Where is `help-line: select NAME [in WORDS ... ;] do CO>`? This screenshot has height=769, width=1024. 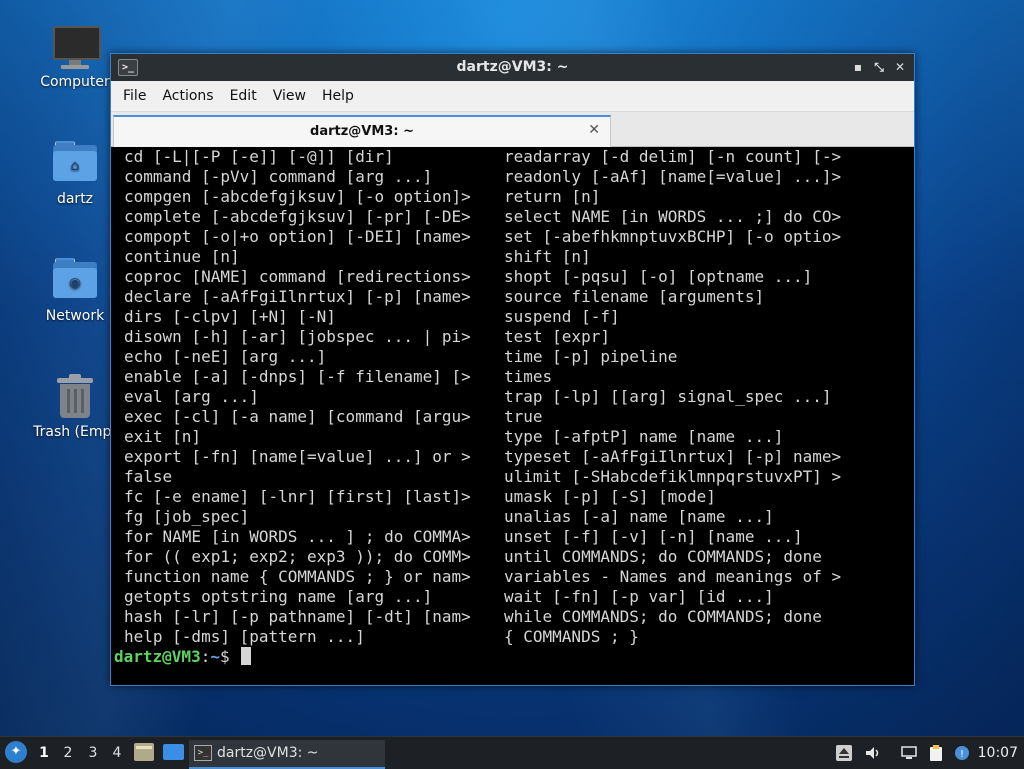 help-line: select NAME [in WORDS ... ;] do CO> is located at coordinates (673, 216).